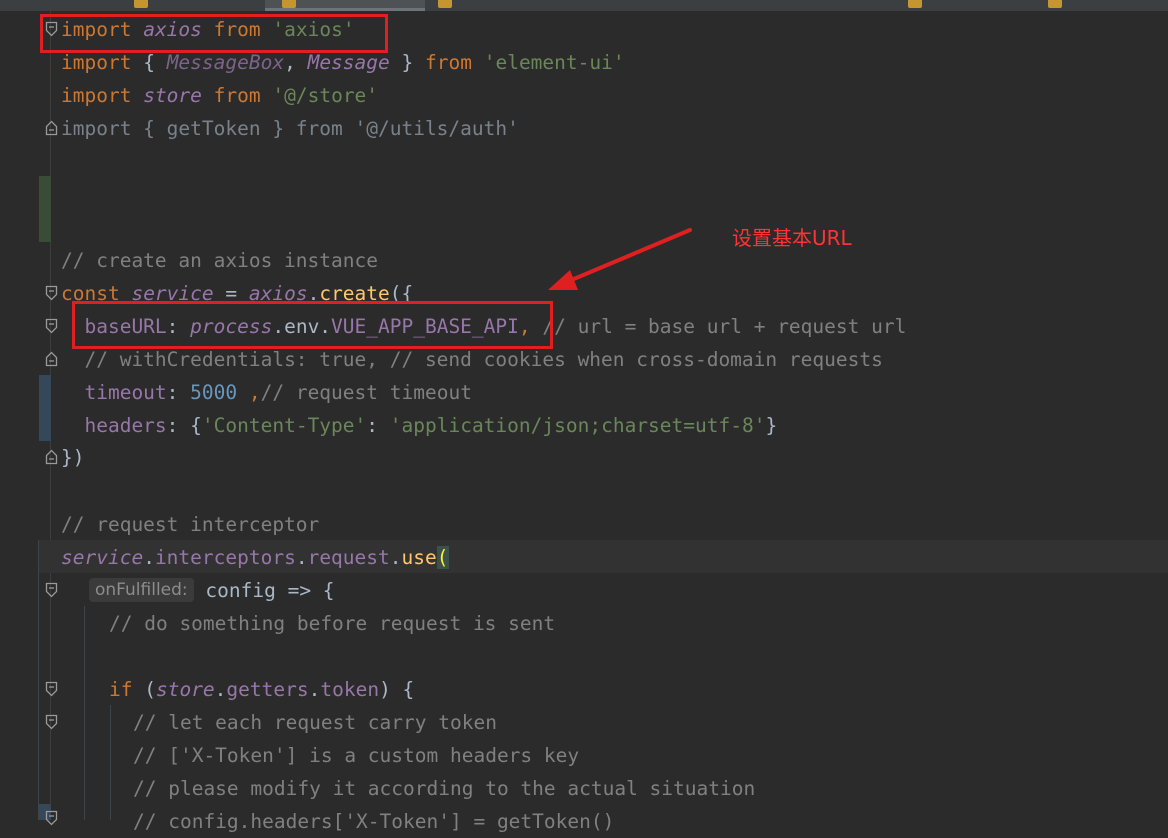 The height and width of the screenshot is (838, 1168). What do you see at coordinates (290, 128) in the screenshot?
I see `code-line-4-unused-import: import { getToken } from '@/utils/auth'` at bounding box center [290, 128].